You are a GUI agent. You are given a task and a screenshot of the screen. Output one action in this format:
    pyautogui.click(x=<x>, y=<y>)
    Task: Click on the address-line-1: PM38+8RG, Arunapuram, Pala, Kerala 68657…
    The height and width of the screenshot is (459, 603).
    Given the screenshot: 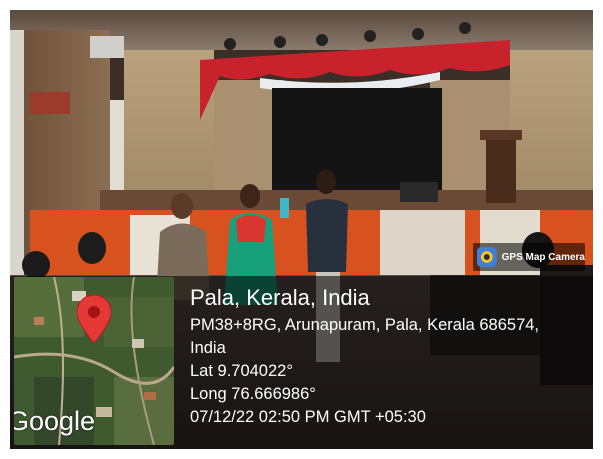 What is the action you would take?
    pyautogui.click(x=365, y=325)
    